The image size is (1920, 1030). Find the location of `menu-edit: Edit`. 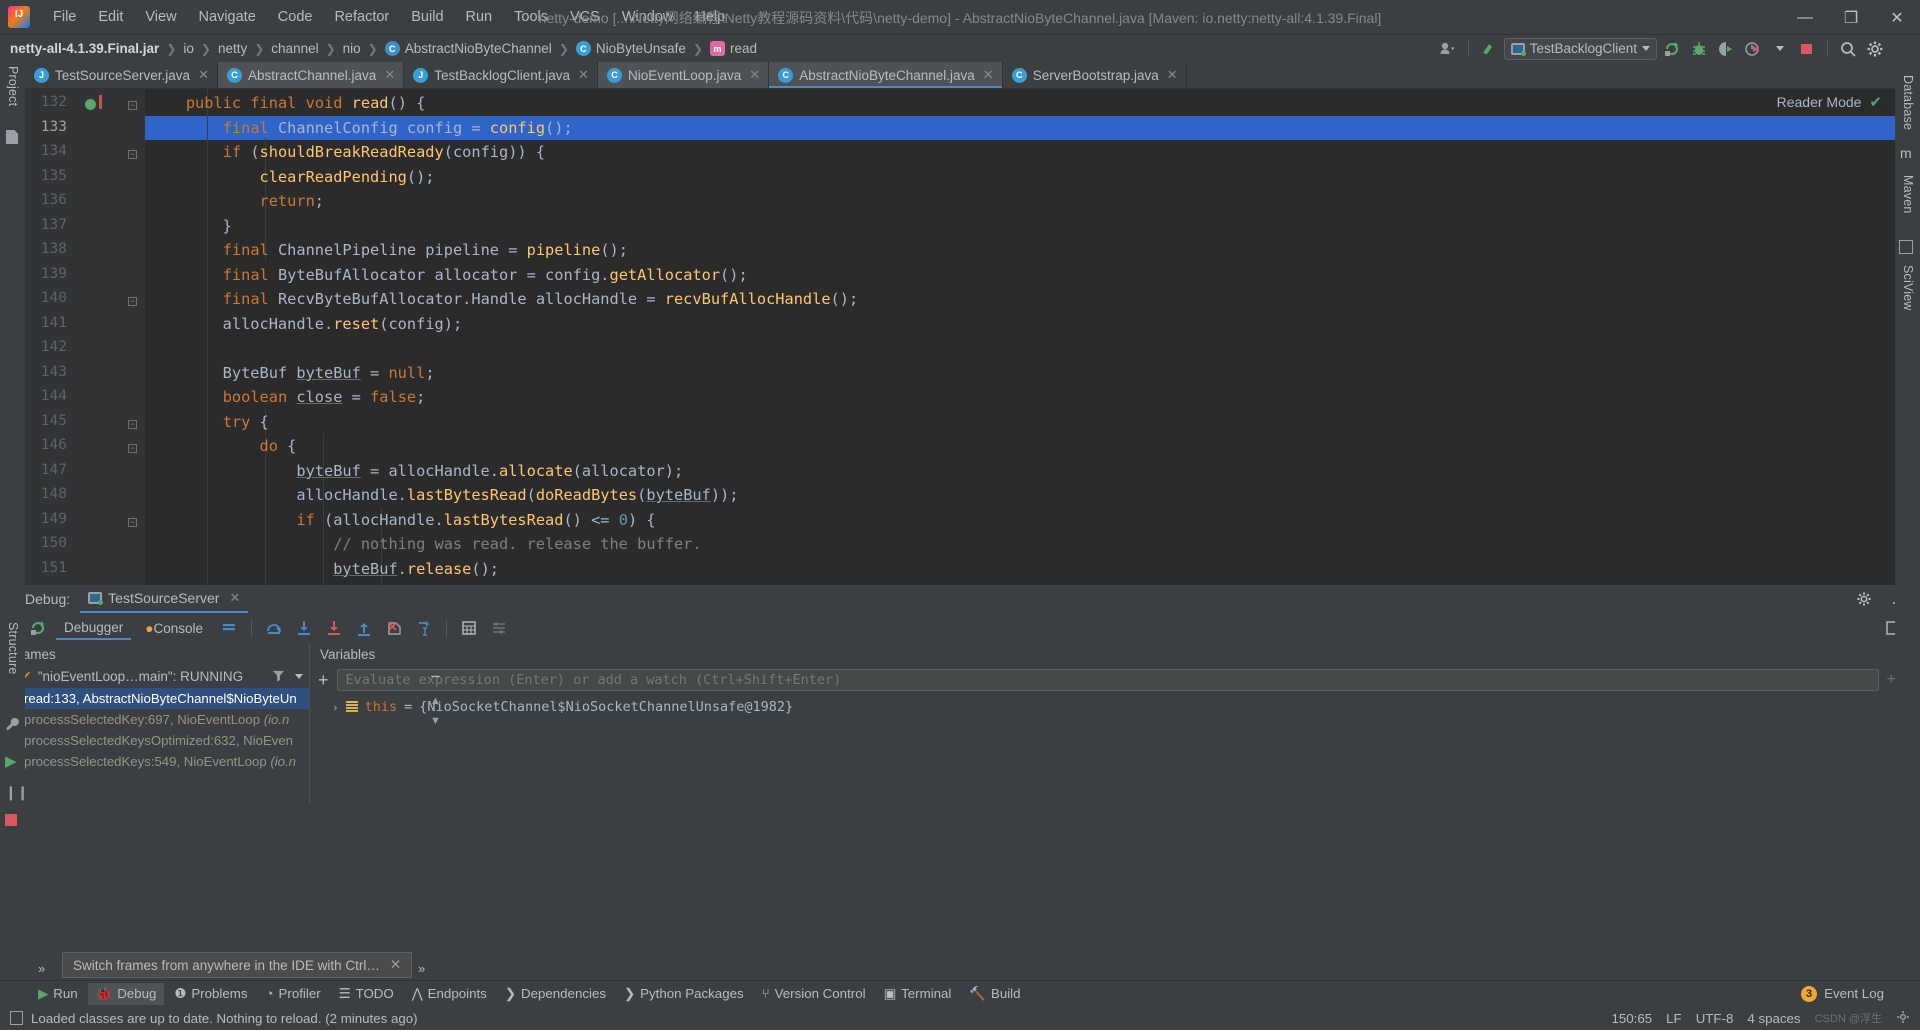

menu-edit: Edit is located at coordinates (110, 17).